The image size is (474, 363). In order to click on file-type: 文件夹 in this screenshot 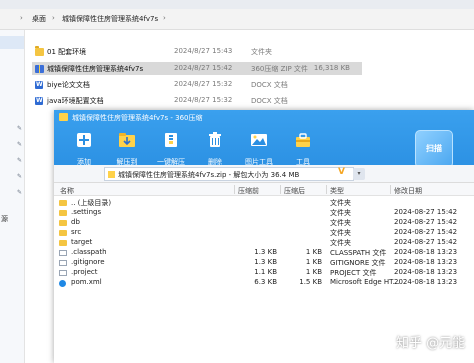, I will do `click(261, 52)`.